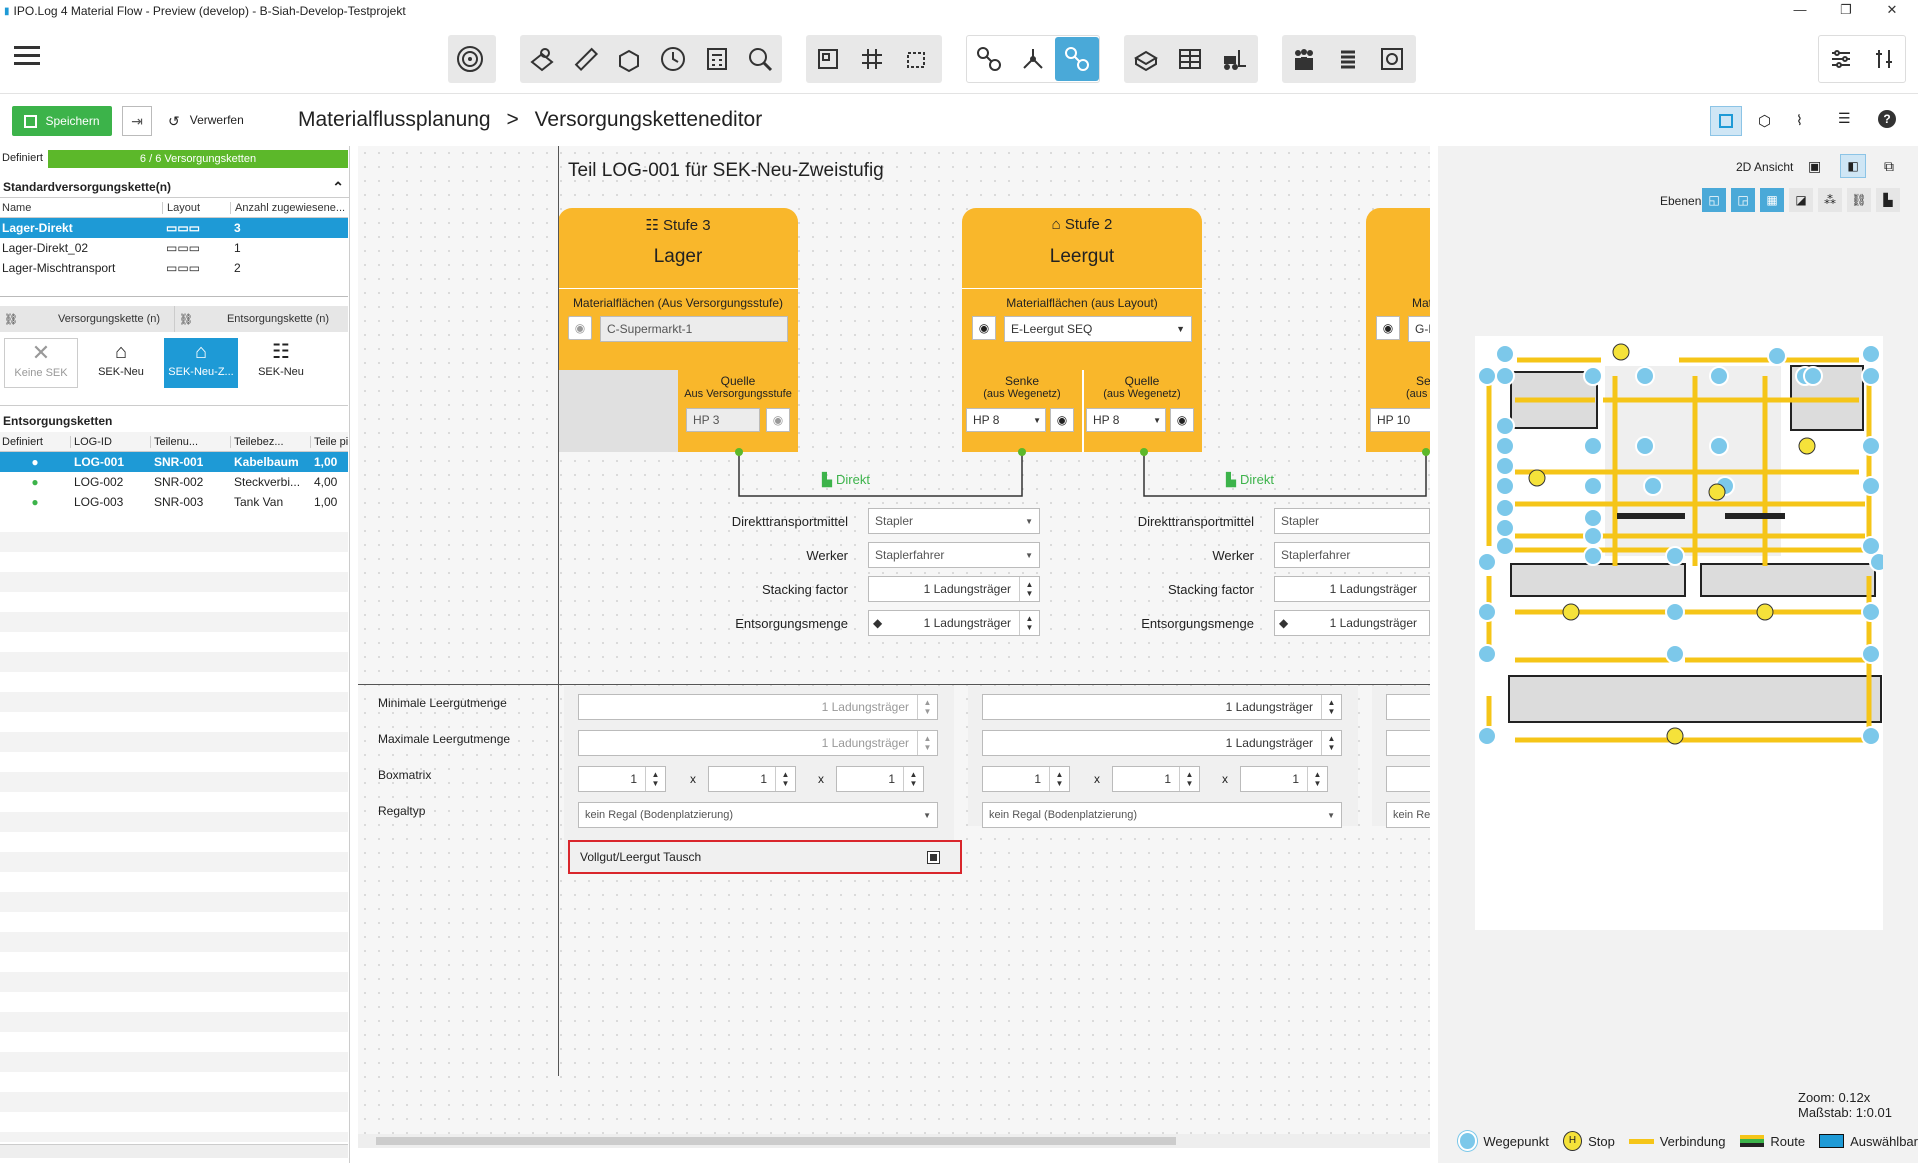 The image size is (1918, 1163). I want to click on view-2d-icon, so click(1726, 121).